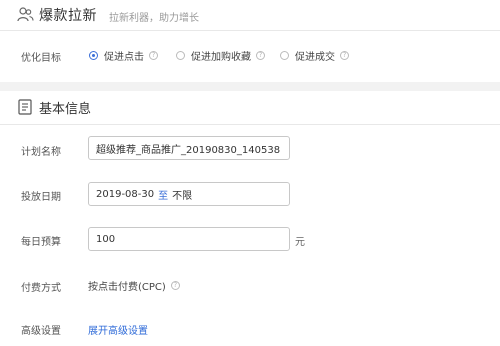  I want to click on radio-promote-click: 促进点击 ?, so click(123, 55).